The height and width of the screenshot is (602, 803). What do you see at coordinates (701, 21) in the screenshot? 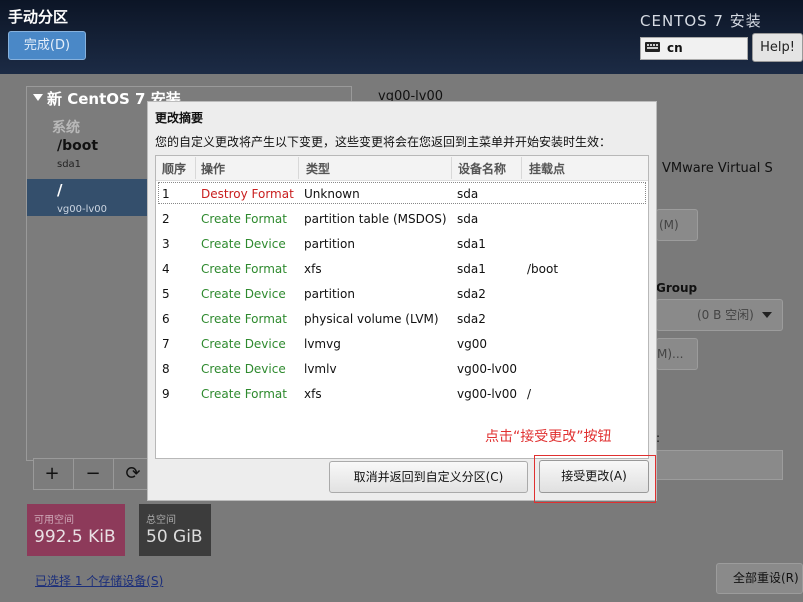
I see `product-title: CENTOS 7 安装` at bounding box center [701, 21].